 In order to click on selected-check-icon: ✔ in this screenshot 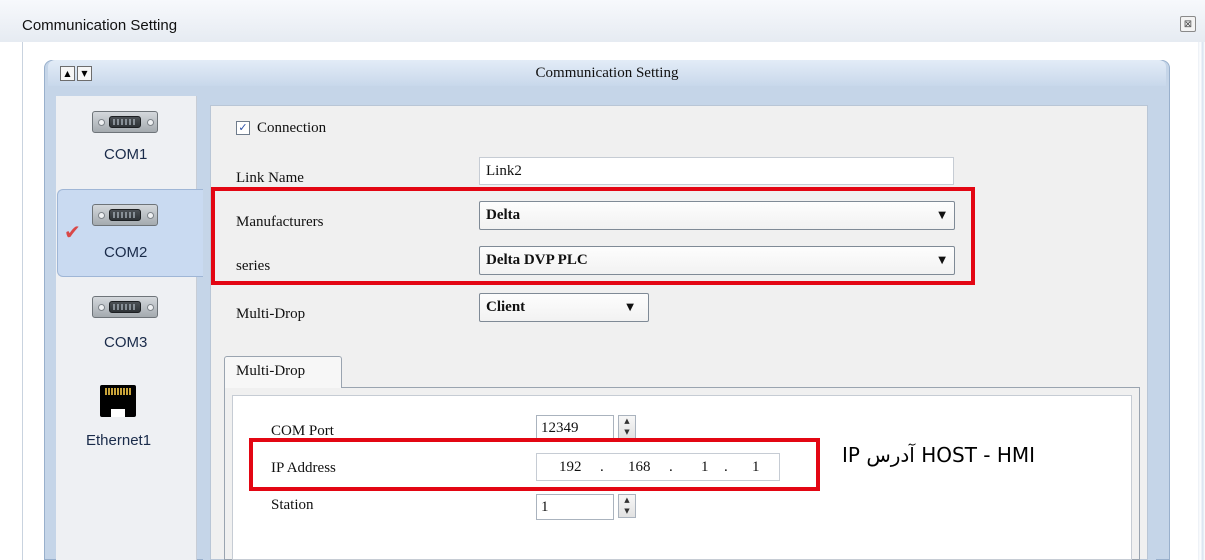, I will do `click(72, 232)`.